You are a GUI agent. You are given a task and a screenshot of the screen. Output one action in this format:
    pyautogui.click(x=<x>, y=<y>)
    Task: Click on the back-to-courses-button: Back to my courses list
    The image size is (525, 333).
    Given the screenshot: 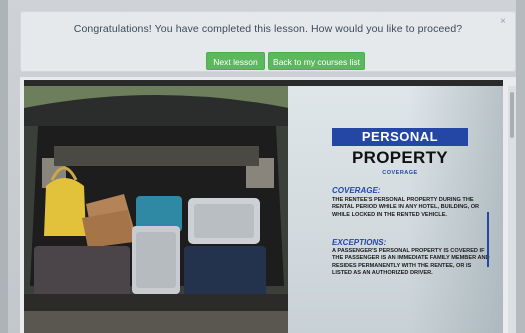 What is the action you would take?
    pyautogui.click(x=316, y=61)
    